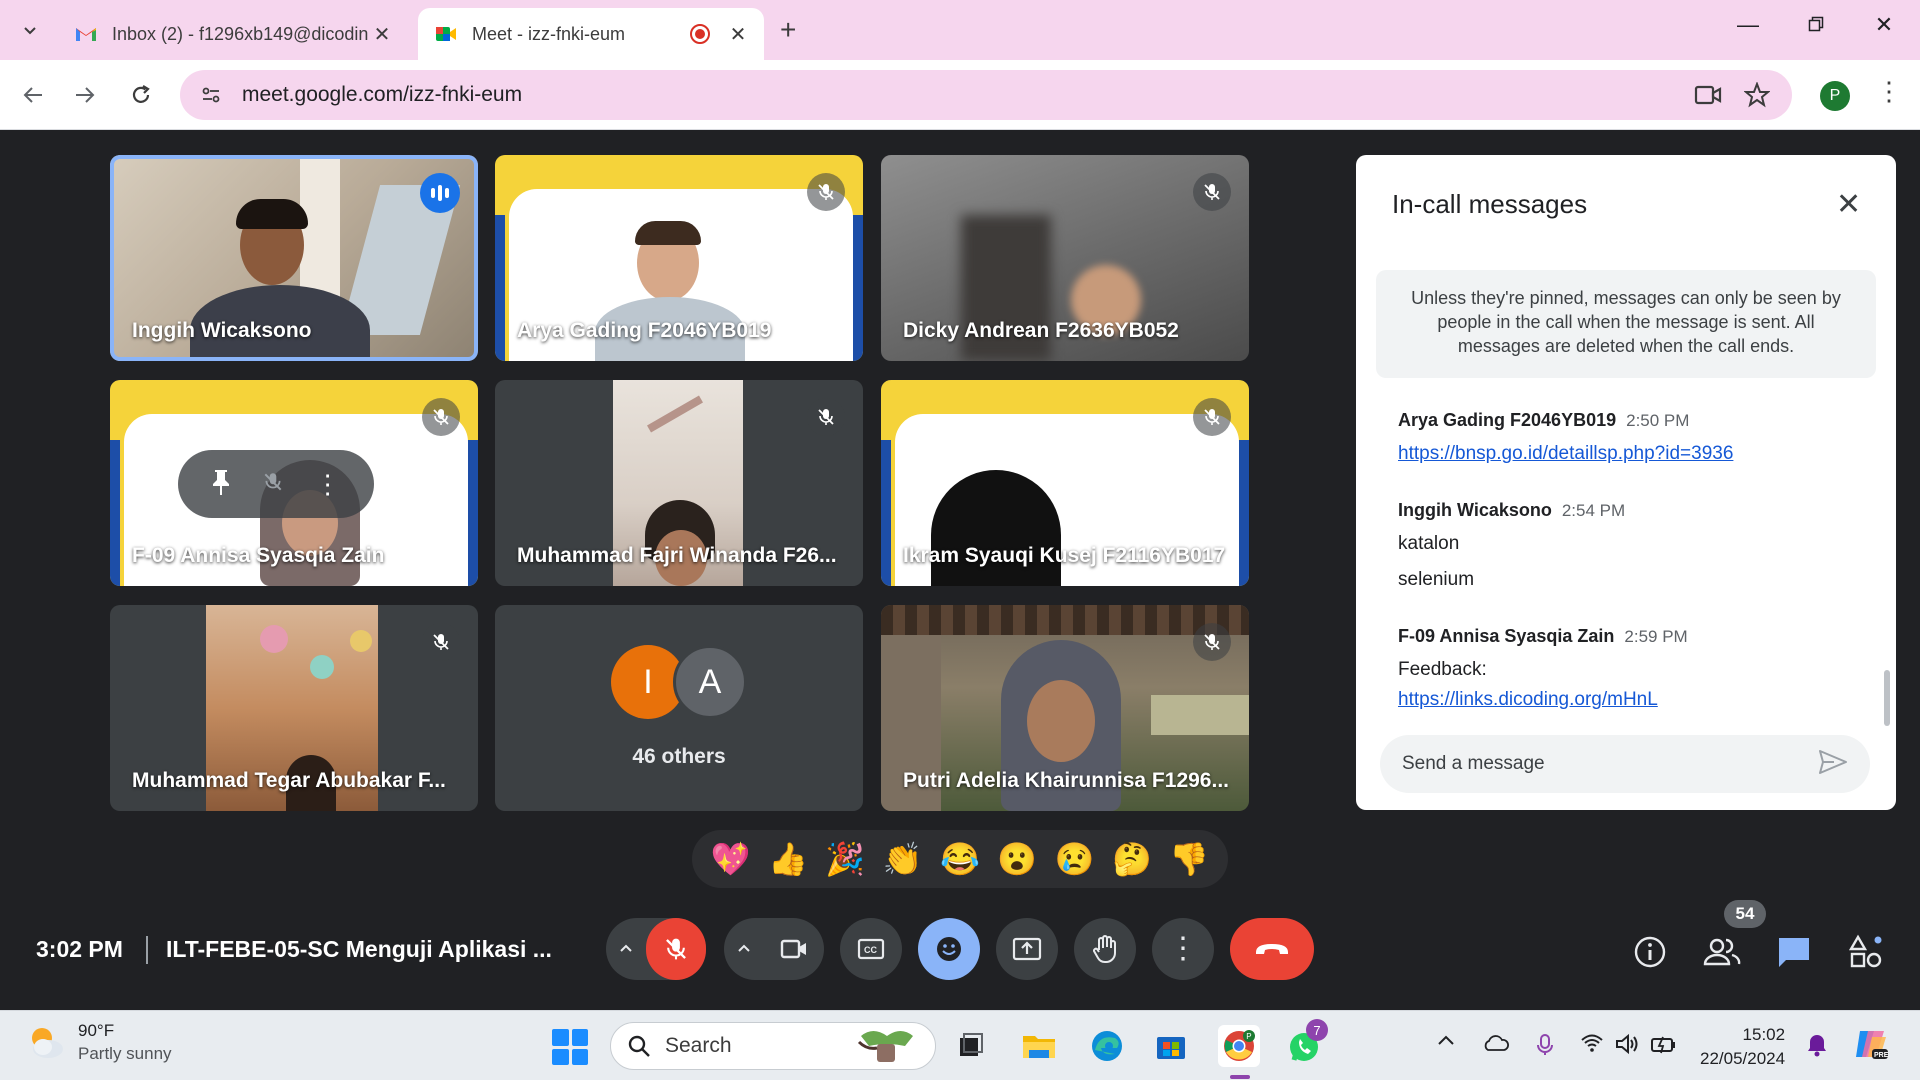 Image resolution: width=1920 pixels, height=1080 pixels. I want to click on send-icon, so click(1833, 764).